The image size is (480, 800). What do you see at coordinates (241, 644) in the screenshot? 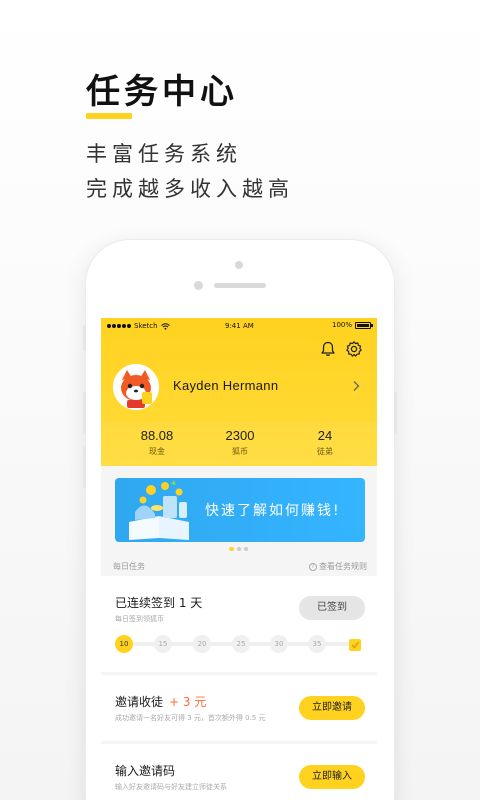
I see `checkin-day-node: 25` at bounding box center [241, 644].